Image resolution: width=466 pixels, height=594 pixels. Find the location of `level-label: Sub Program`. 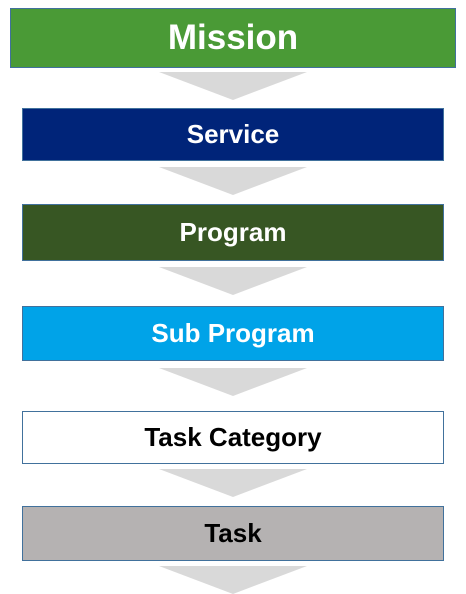

level-label: Sub Program is located at coordinates (233, 333).